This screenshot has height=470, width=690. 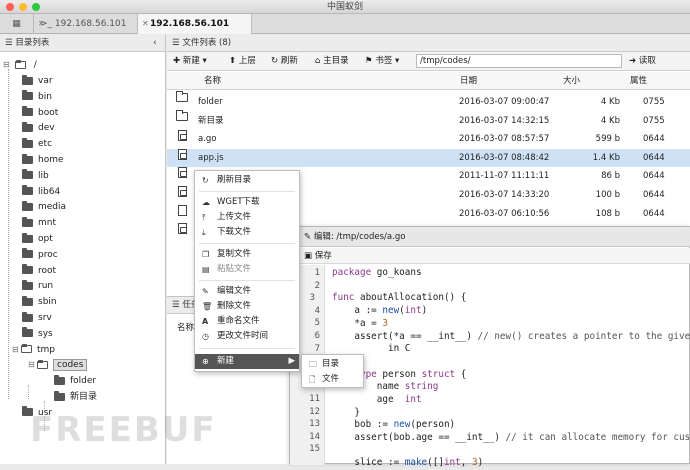 I want to click on up-button: ⬆ 上层, so click(x=242, y=61).